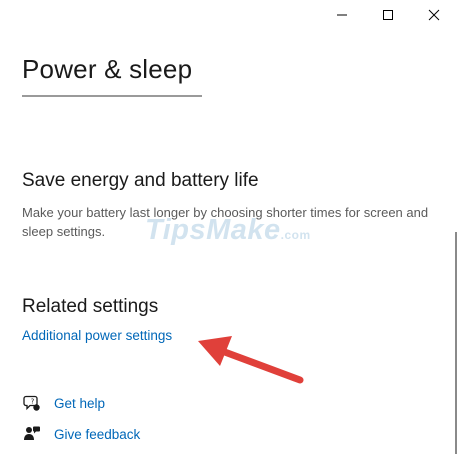 The width and height of the screenshot is (457, 462). I want to click on watermark-text: TipsMake, so click(213, 230).